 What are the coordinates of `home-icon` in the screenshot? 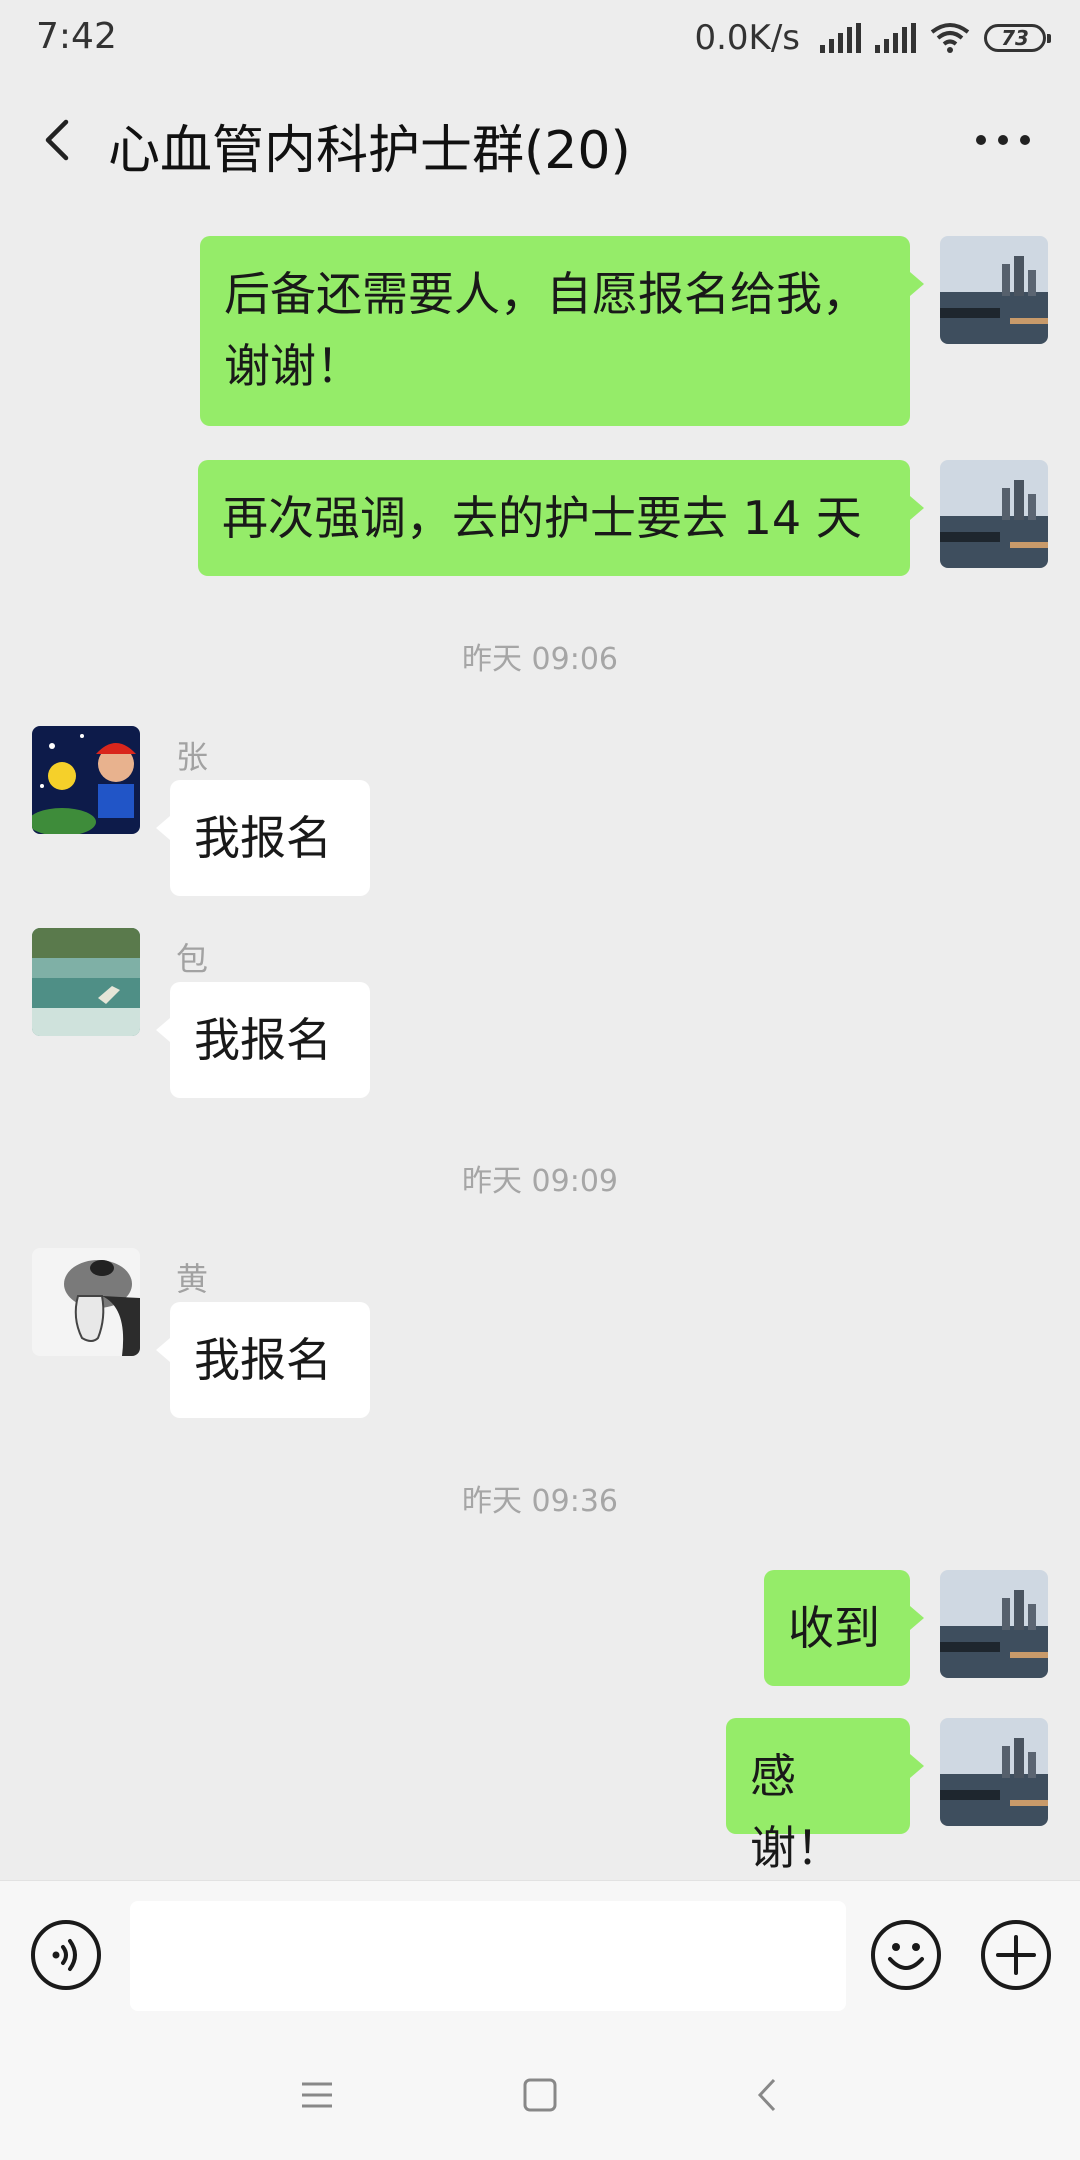 It's located at (540, 2095).